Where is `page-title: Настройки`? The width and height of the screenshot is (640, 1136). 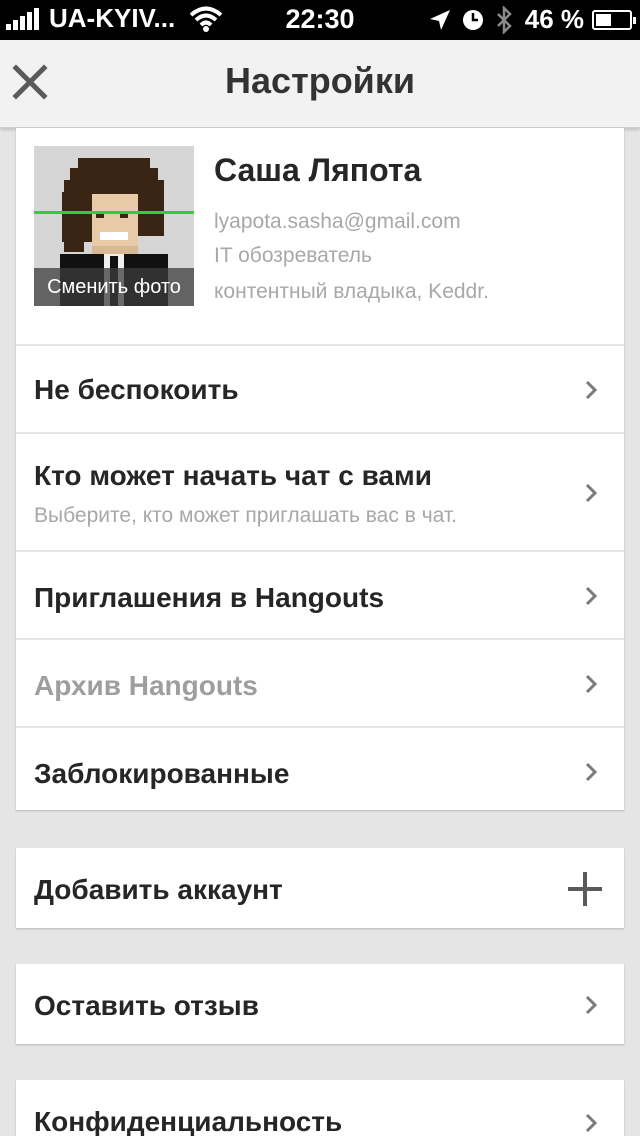 page-title: Настройки is located at coordinates (320, 80).